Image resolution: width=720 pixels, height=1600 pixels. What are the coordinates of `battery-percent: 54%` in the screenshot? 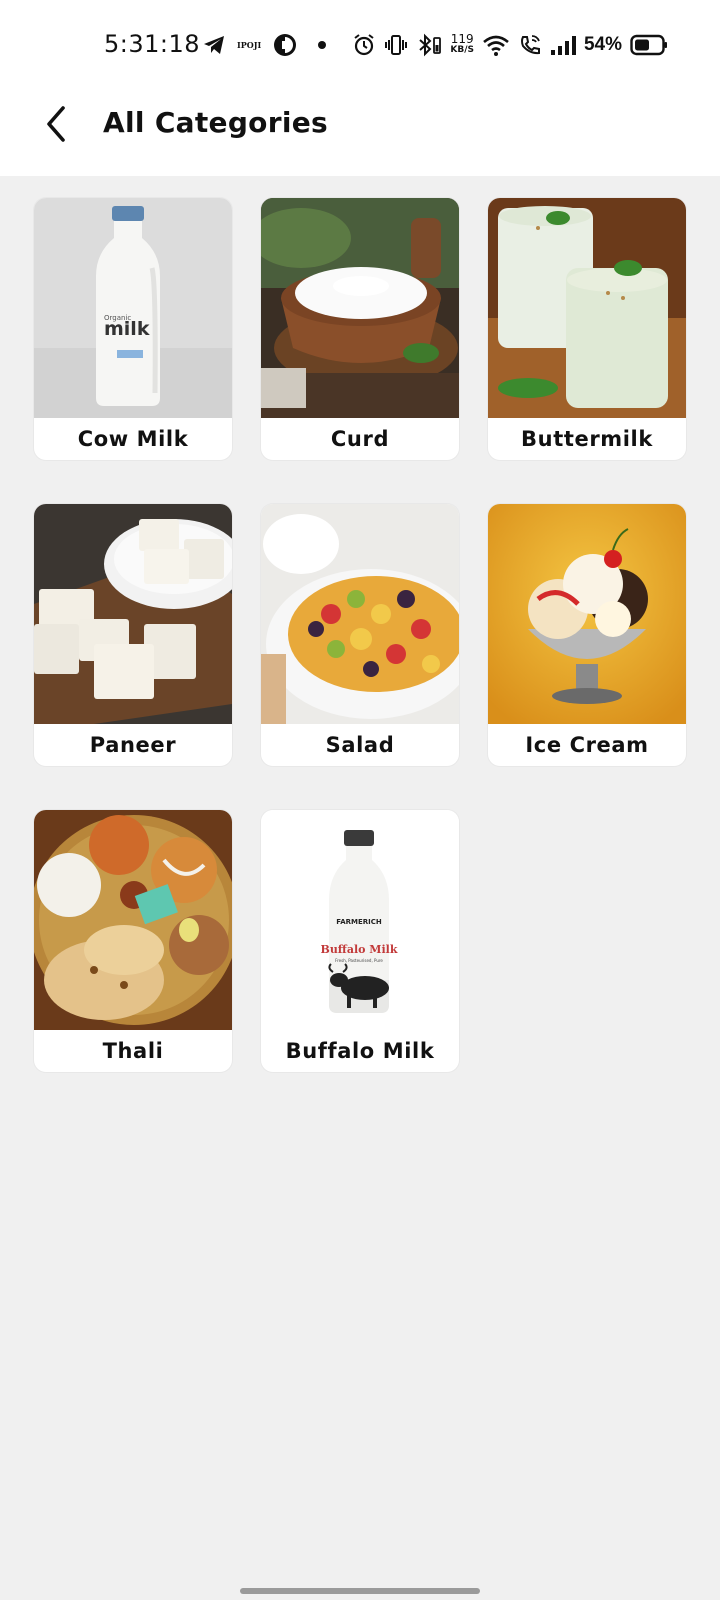 It's located at (602, 44).